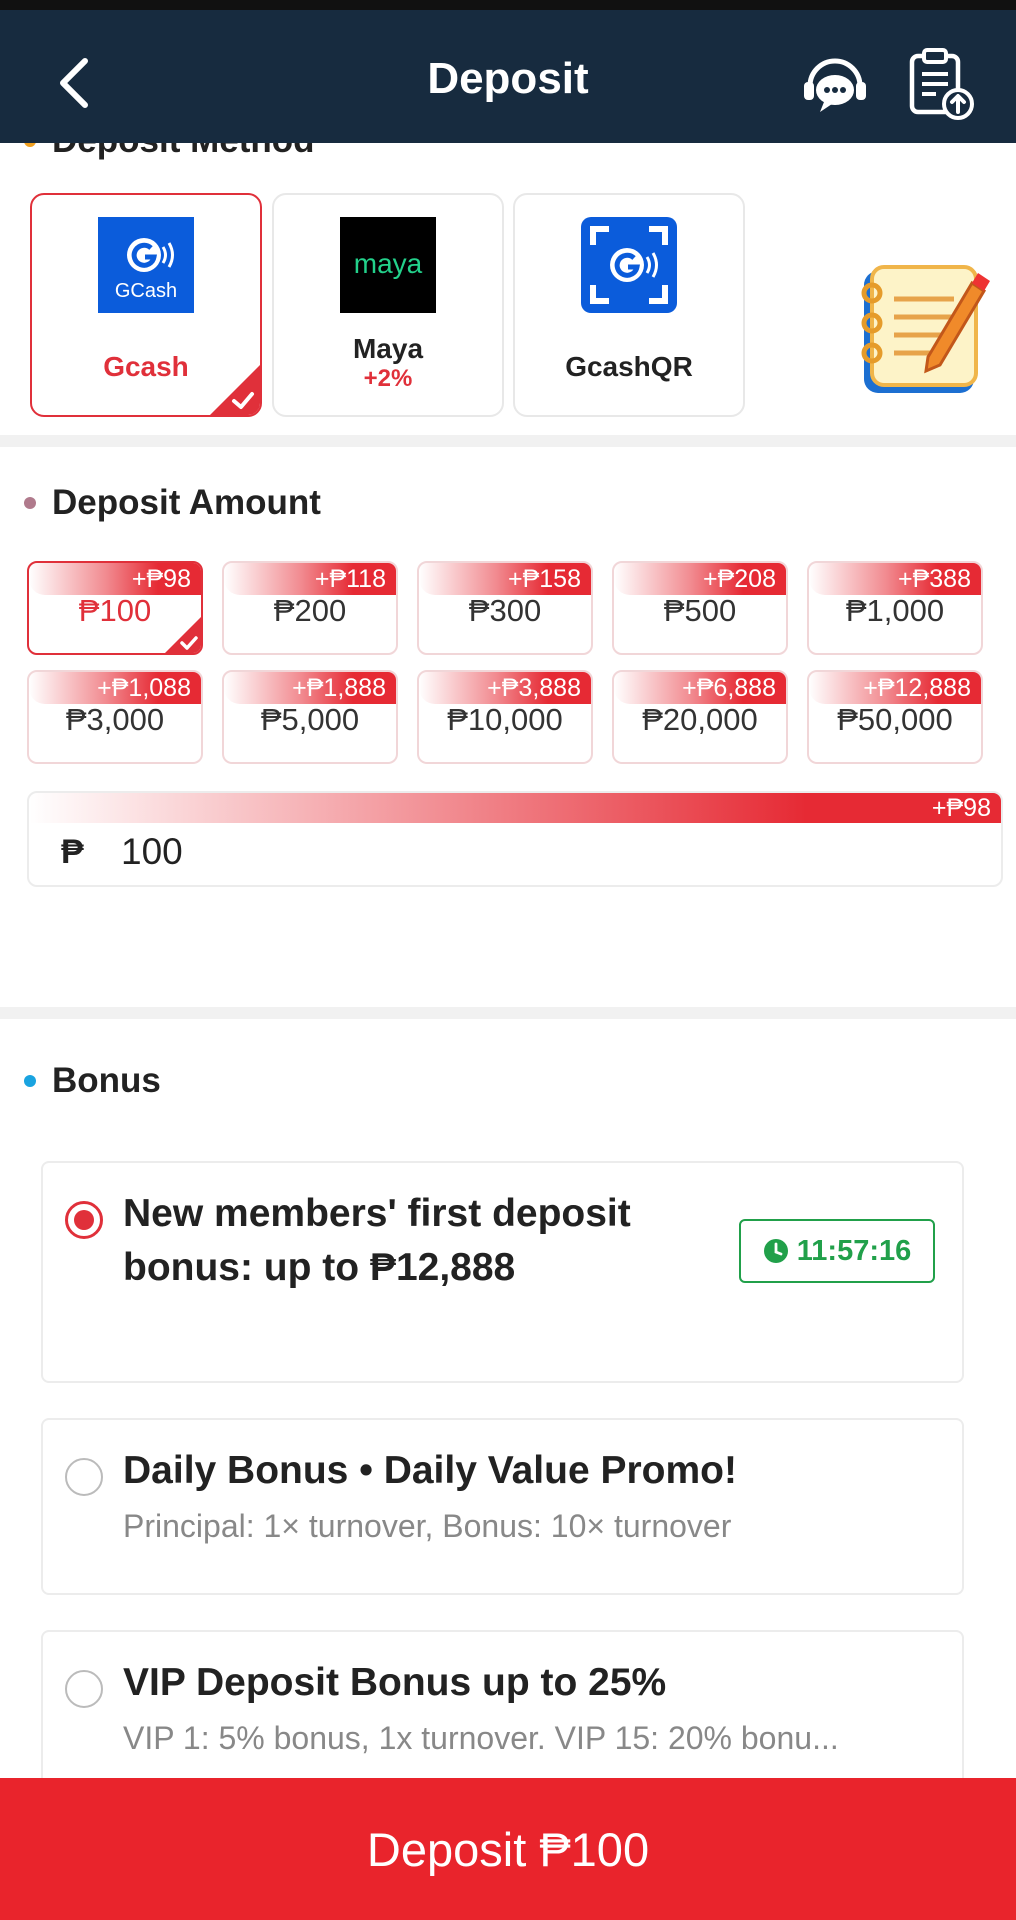 This screenshot has height=1920, width=1016. Describe the element at coordinates (169, 152) in the screenshot. I see `deposit-method-heading: Deposit Method` at that location.